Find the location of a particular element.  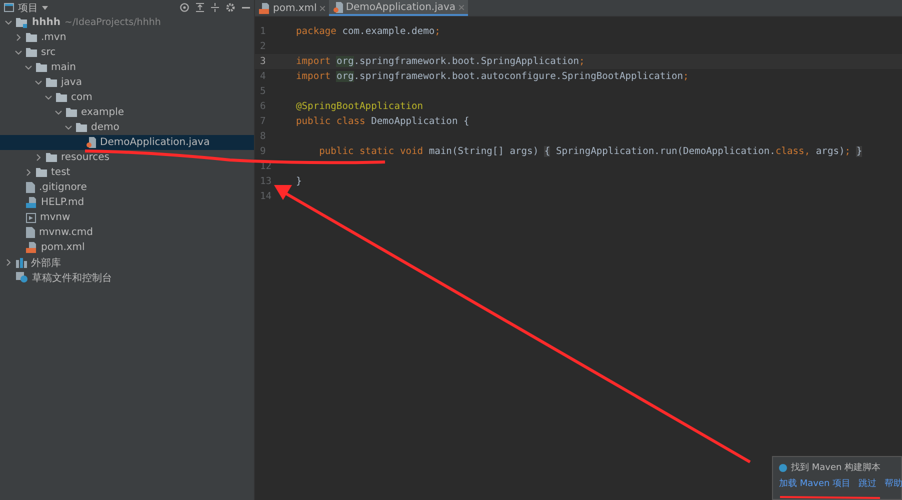

tree-item: 草稿文件和控制台 is located at coordinates (72, 277).